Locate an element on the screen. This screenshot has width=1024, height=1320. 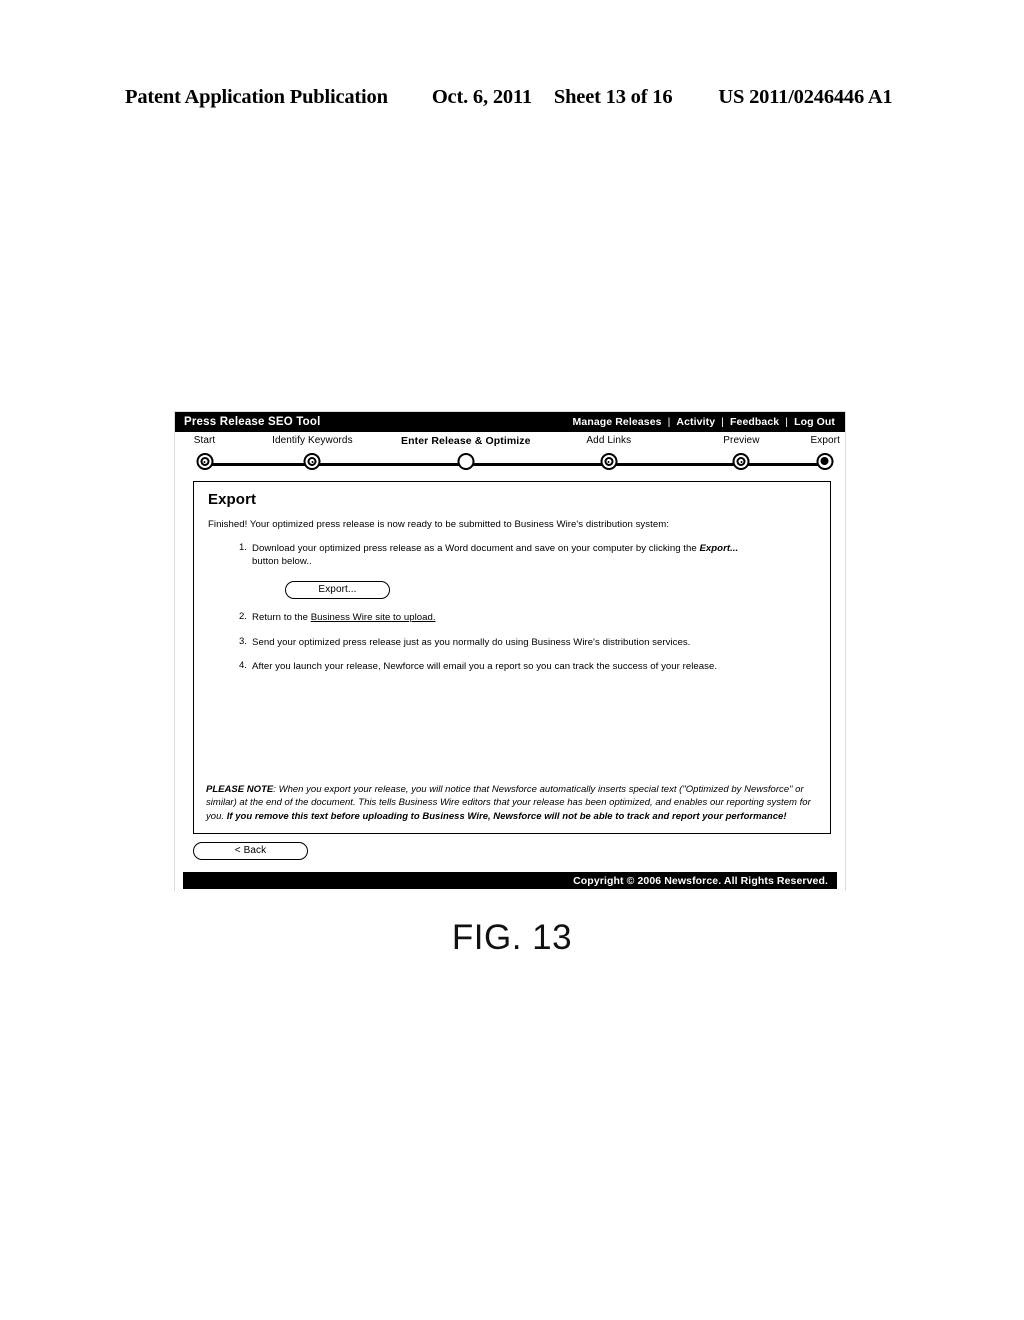
step-label-enter-release: Enter Release & Optimize is located at coordinates (465, 441).